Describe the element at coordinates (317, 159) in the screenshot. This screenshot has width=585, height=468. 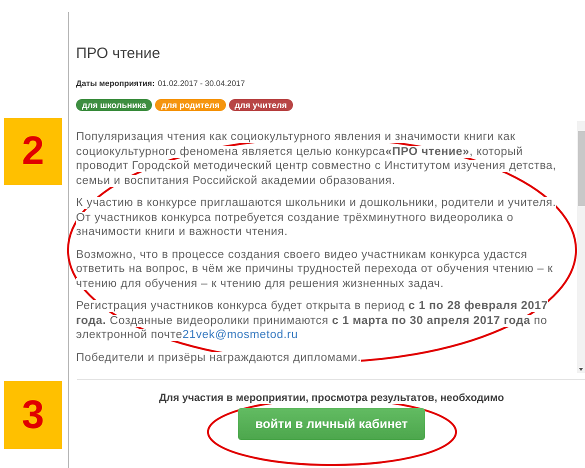
I see `description-paragraph: Популяризация чтения как социокультурного явления и значимости книги как социокультурного феномена является целью конкурса«ПРО чтение», который проводит Городской методический центр совместно с Институтом изучения детства, семьи и воспитания Российской академии образования.` at that location.